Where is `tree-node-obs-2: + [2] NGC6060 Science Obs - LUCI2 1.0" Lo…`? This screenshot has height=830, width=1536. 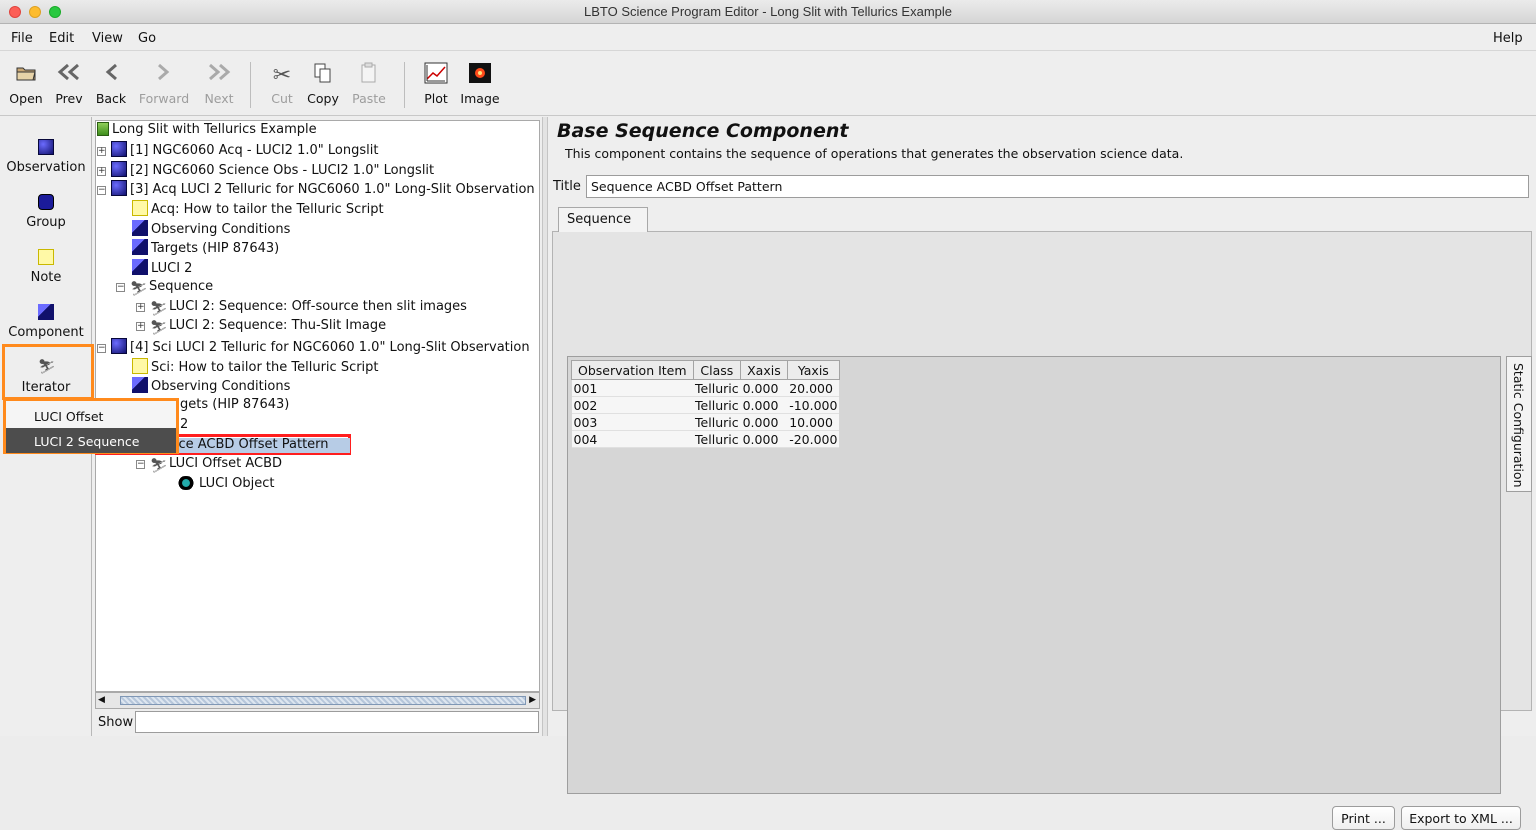
tree-node-obs-2: + [2] NGC6060 Science Obs - LUCI2 1.0" Lo… is located at coordinates (265, 170).